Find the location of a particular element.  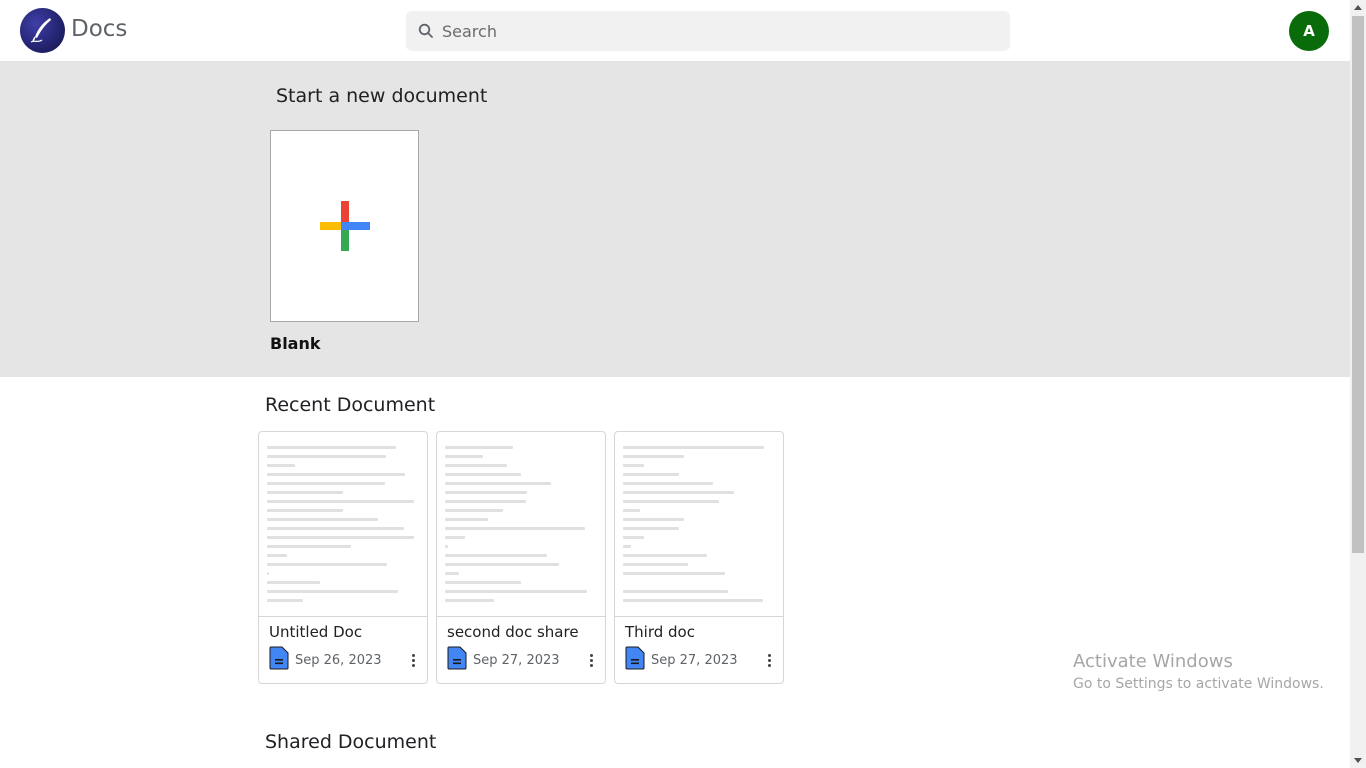

document-card: Third doc Sep 27, 2023 is located at coordinates (699, 557).